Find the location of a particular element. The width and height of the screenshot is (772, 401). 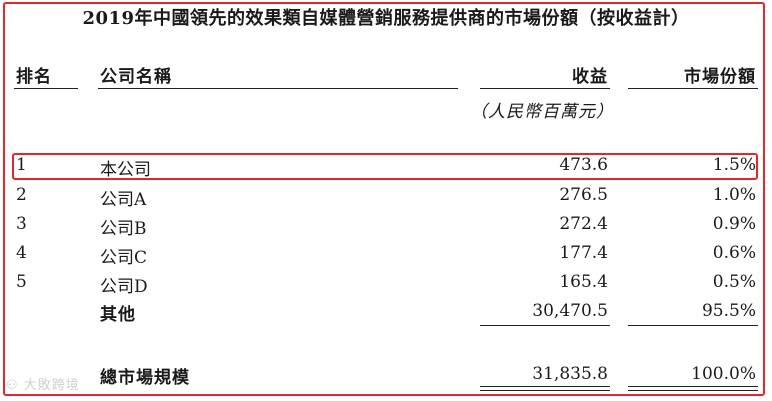

row-company: 本公司 is located at coordinates (125, 170).